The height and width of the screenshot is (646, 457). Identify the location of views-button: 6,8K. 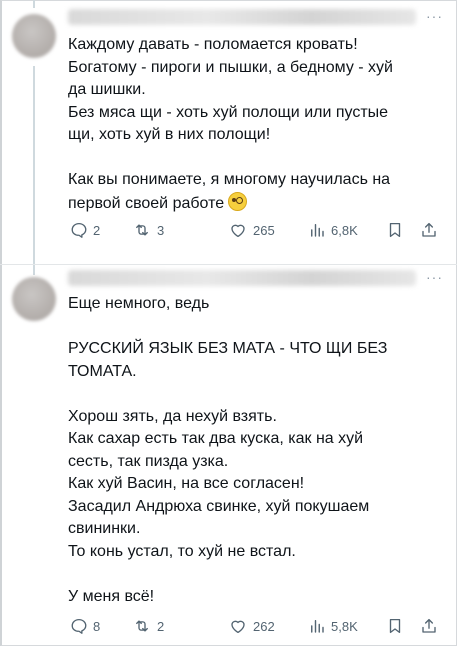
(333, 230).